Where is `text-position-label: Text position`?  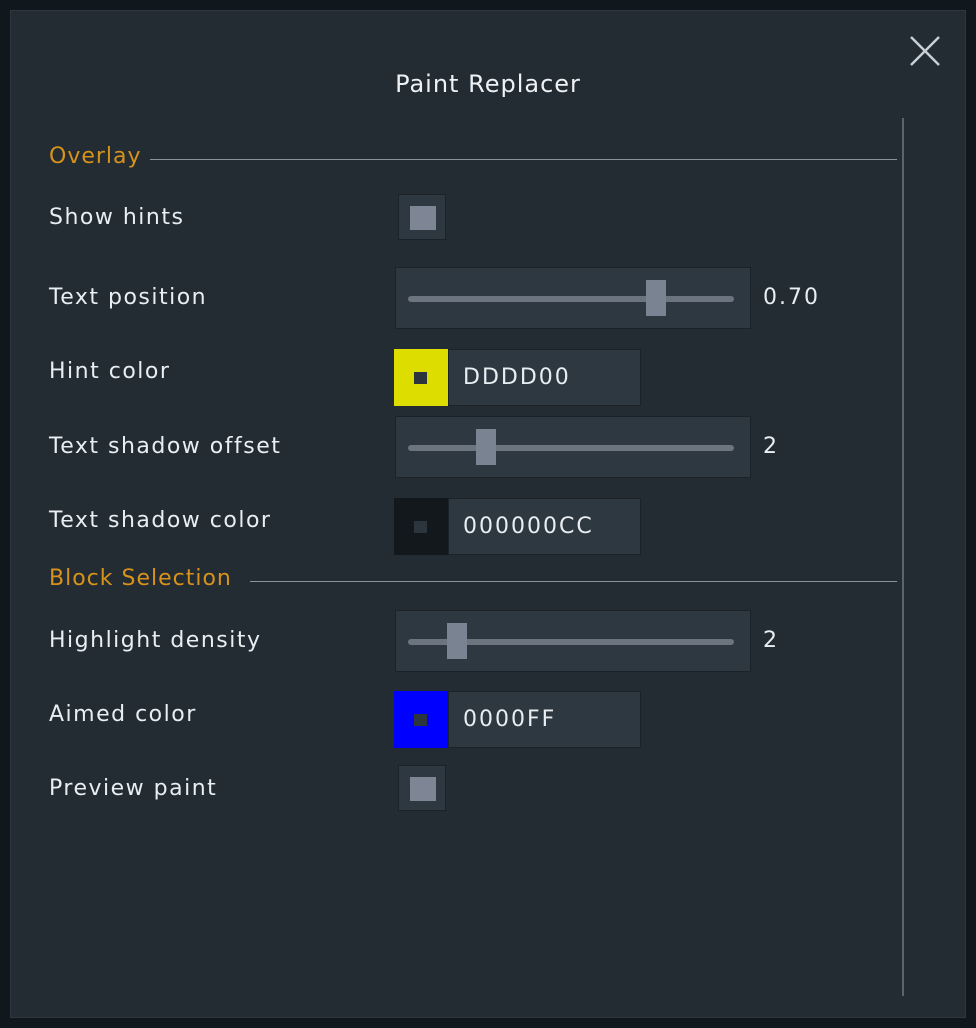
text-position-label: Text position is located at coordinates (128, 297).